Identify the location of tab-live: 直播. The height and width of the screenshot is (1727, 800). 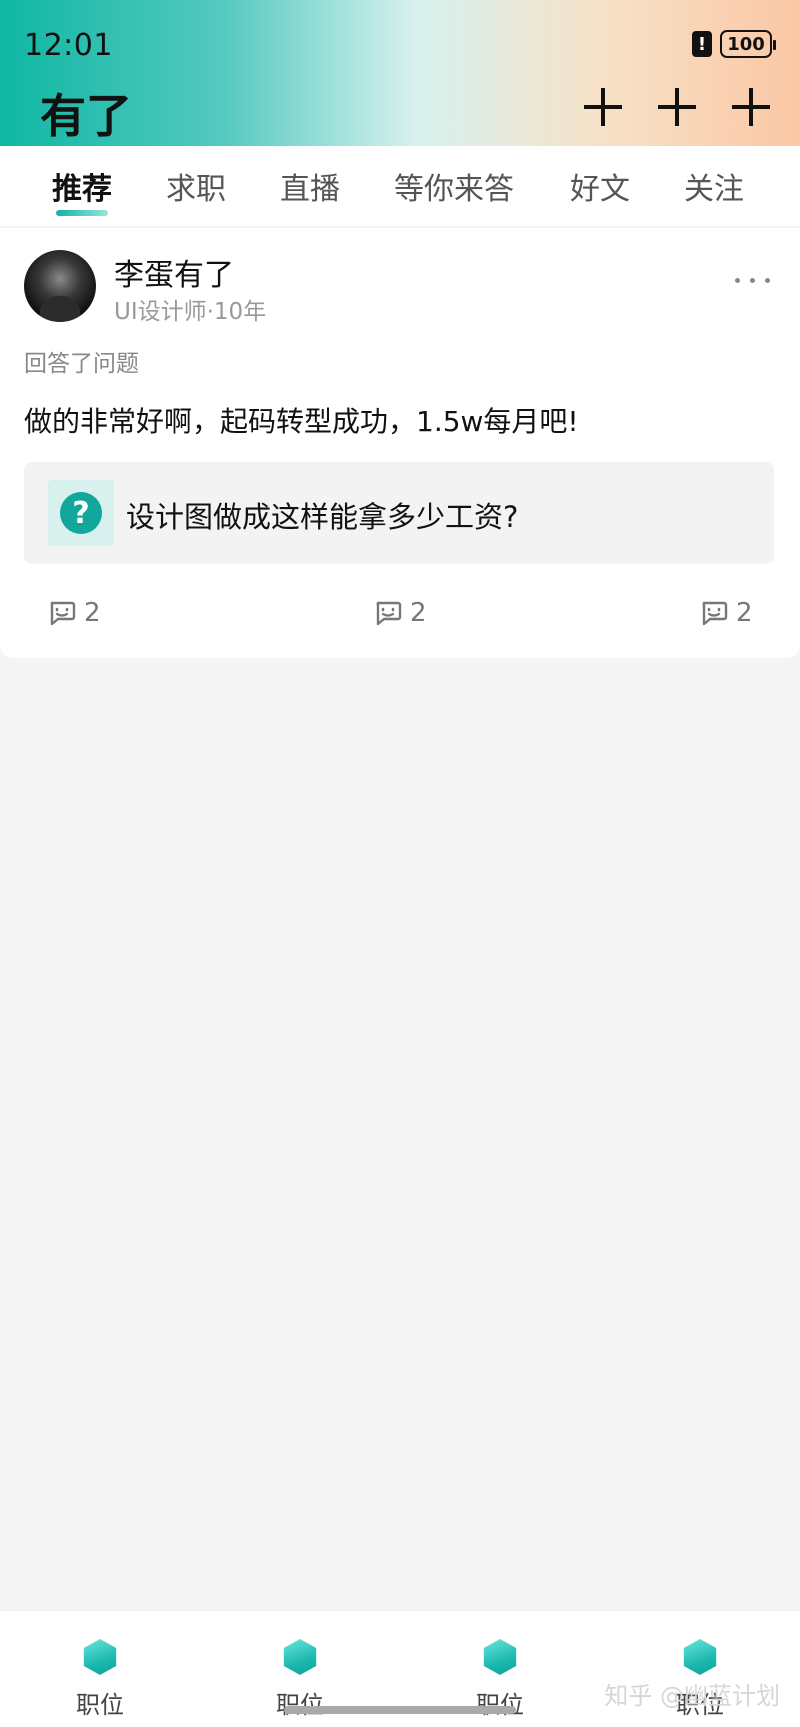
(310, 186).